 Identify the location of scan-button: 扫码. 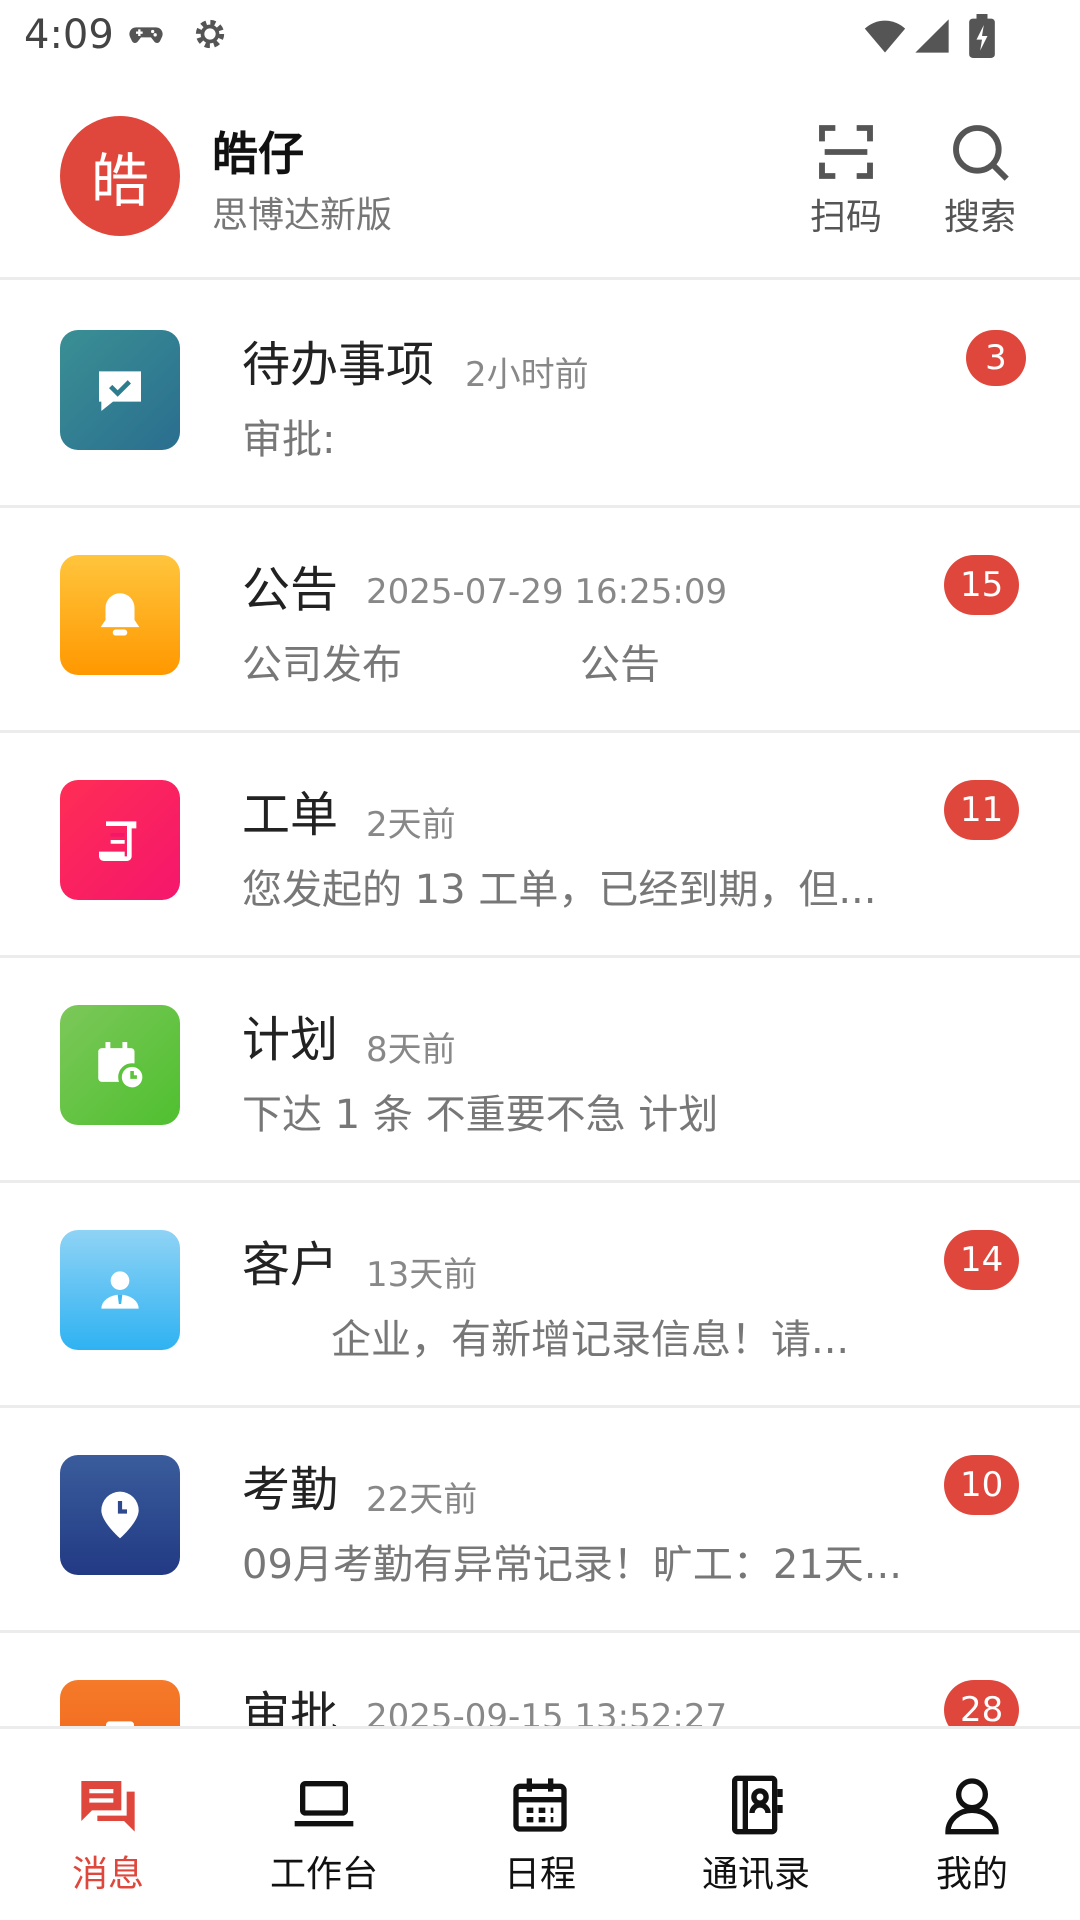
(846, 180).